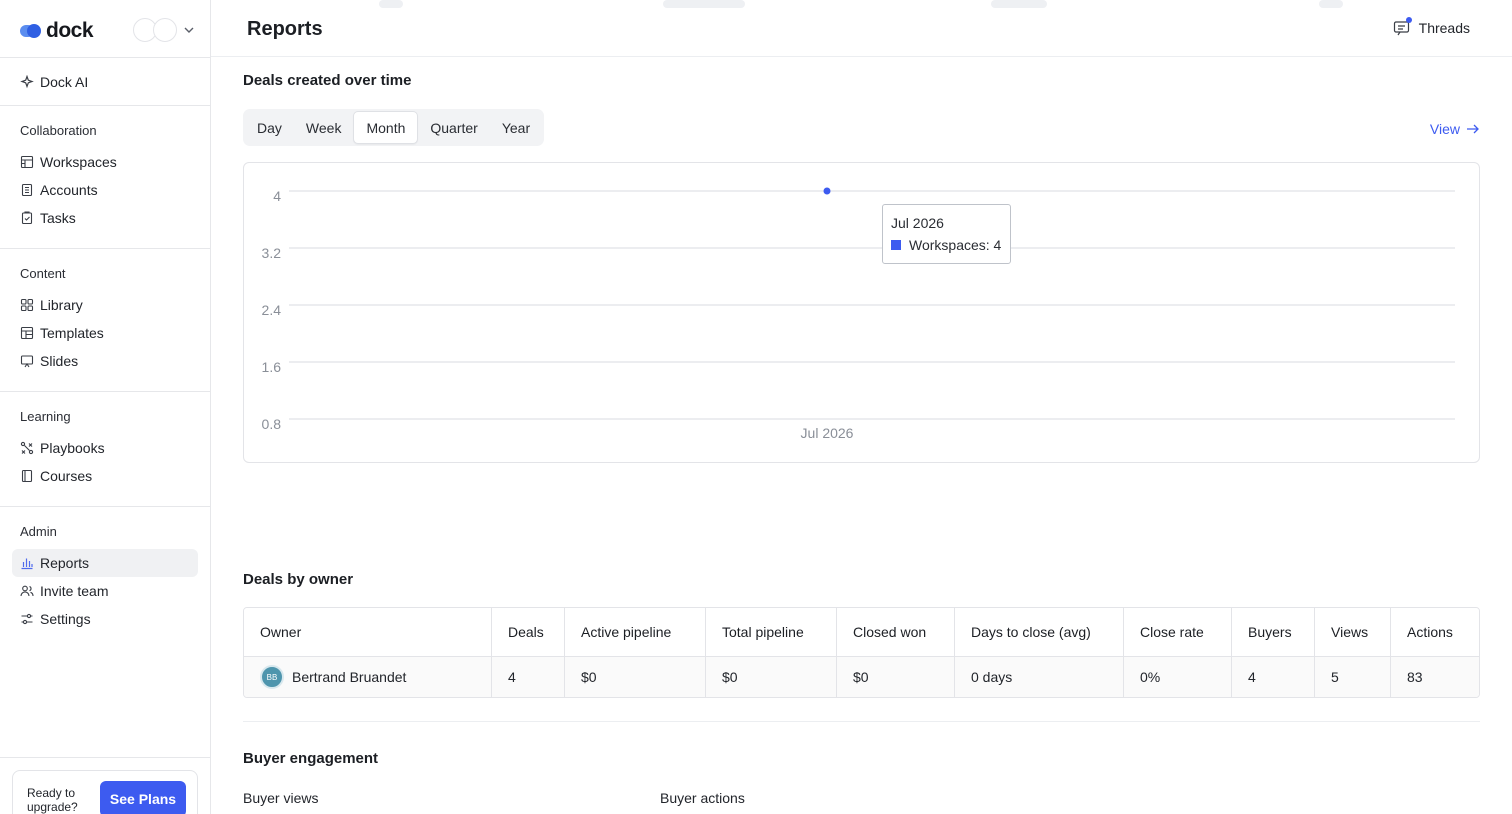 This screenshot has height=814, width=1512. Describe the element at coordinates (1353, 632) in the screenshot. I see `column-header: Views` at that location.